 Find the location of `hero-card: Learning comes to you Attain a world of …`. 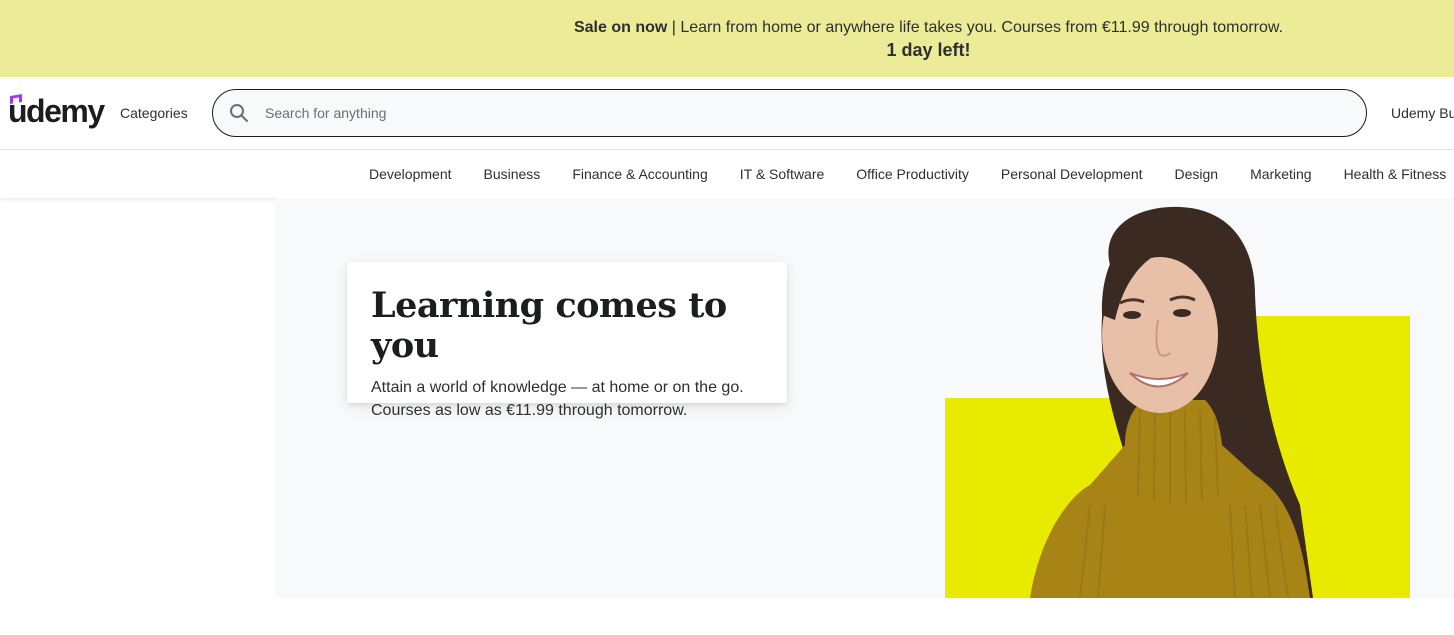

hero-card: Learning comes to you Attain a world of … is located at coordinates (567, 340).